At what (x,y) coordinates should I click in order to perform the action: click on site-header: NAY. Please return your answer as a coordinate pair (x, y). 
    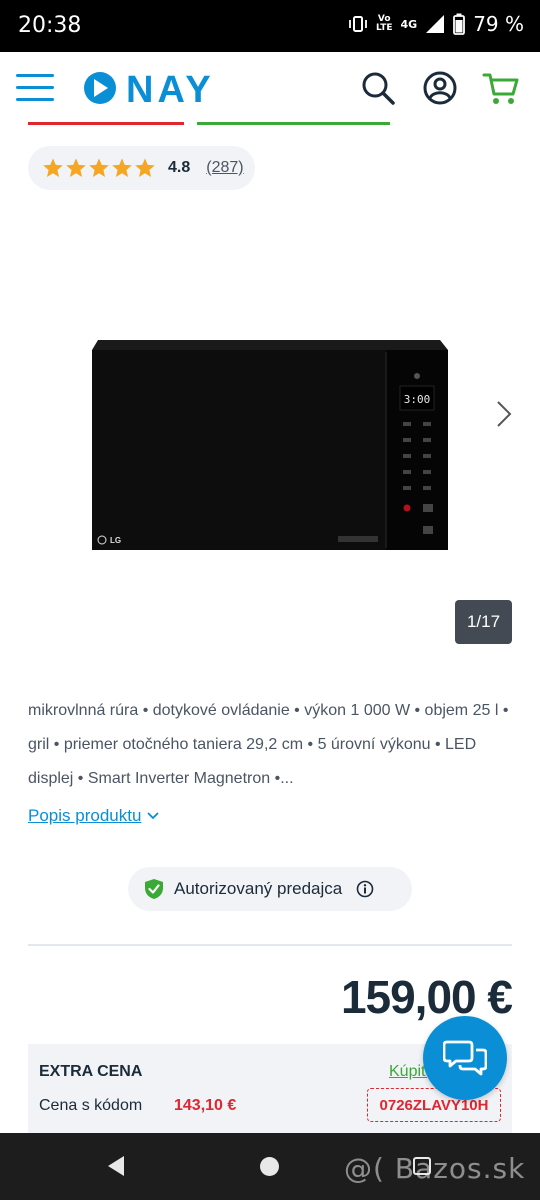
    Looking at the image, I should click on (270, 90).